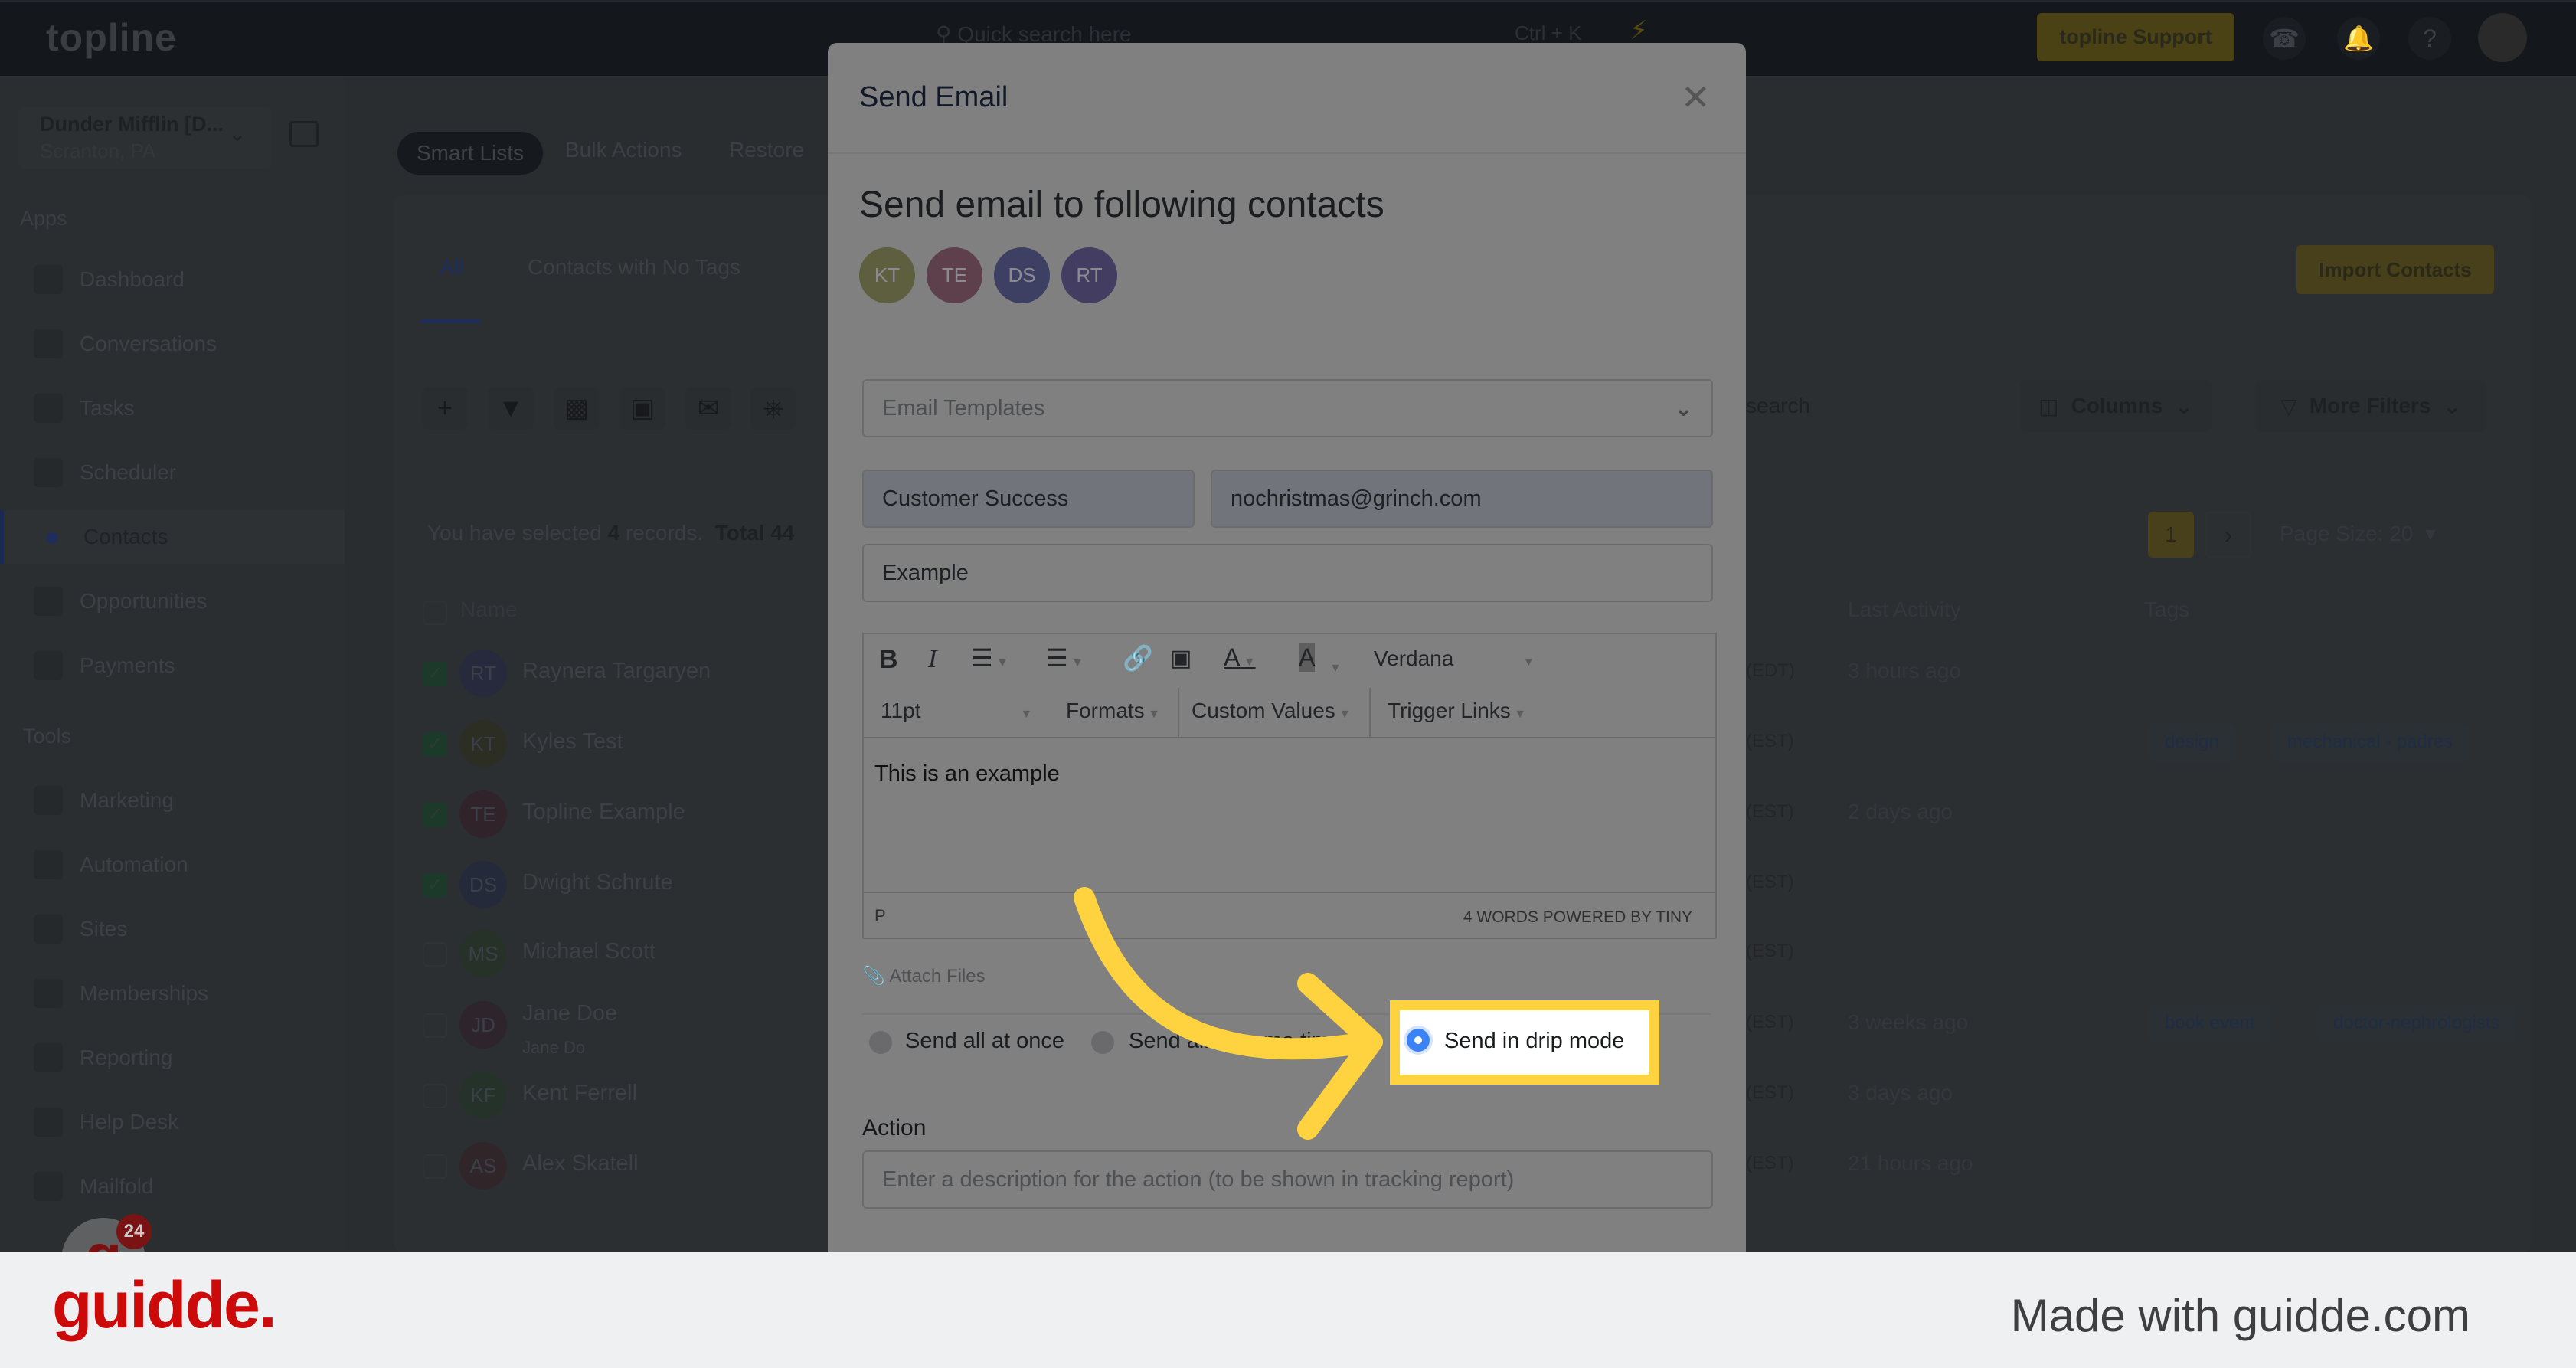  Describe the element at coordinates (1113, 711) in the screenshot. I see `formats-menu: Formats ▼` at that location.